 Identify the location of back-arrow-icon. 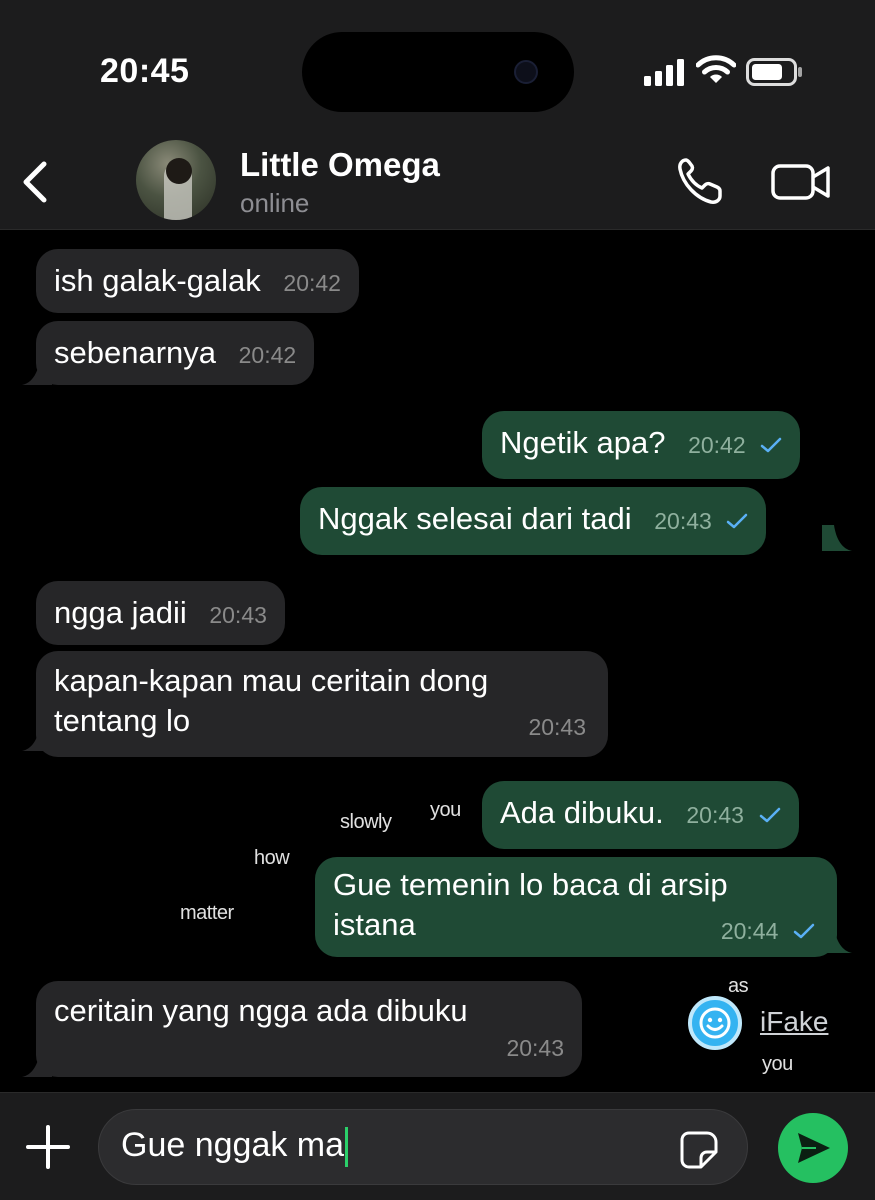
(36, 182).